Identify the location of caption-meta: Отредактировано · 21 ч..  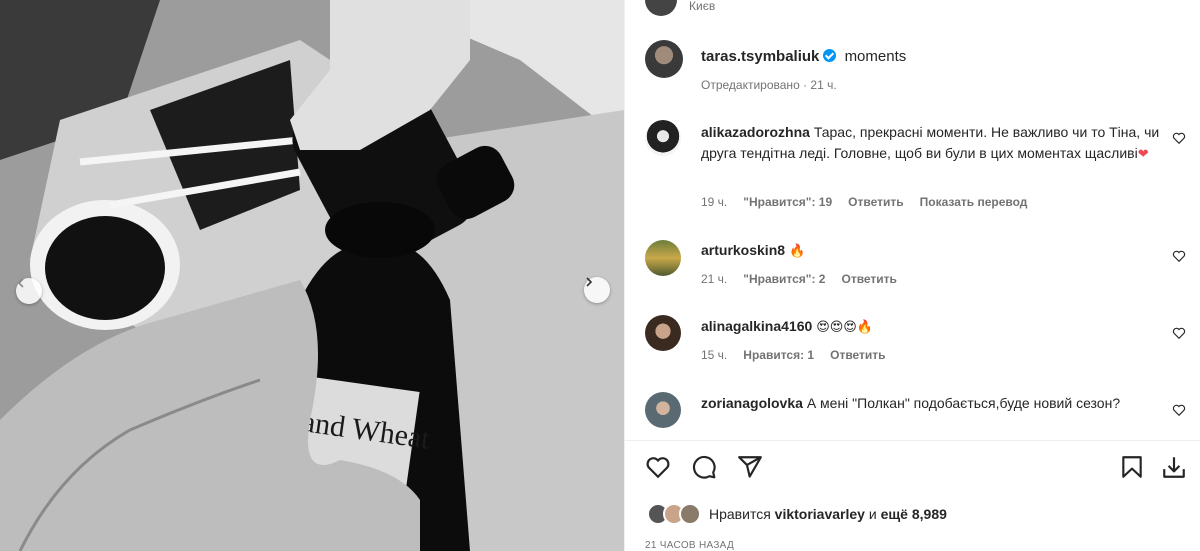
(769, 85).